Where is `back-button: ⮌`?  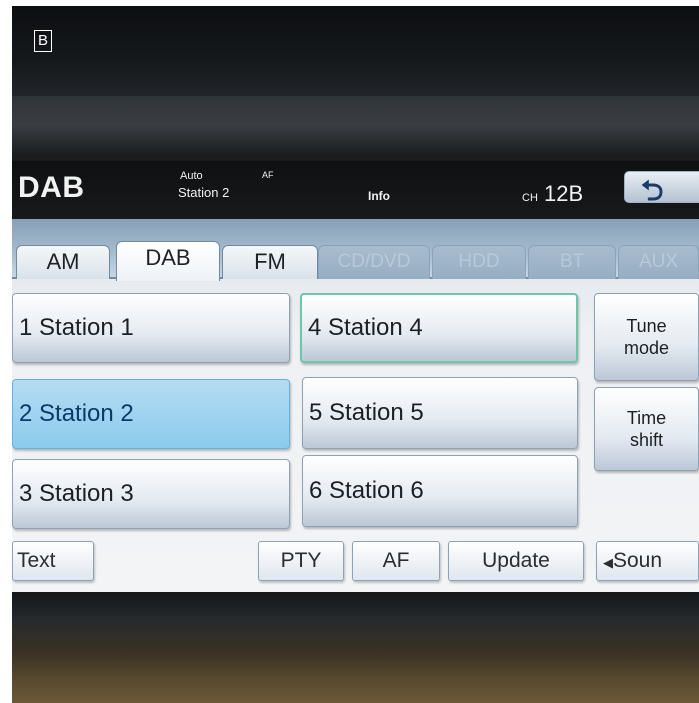
back-button: ⮌ is located at coordinates (661, 188).